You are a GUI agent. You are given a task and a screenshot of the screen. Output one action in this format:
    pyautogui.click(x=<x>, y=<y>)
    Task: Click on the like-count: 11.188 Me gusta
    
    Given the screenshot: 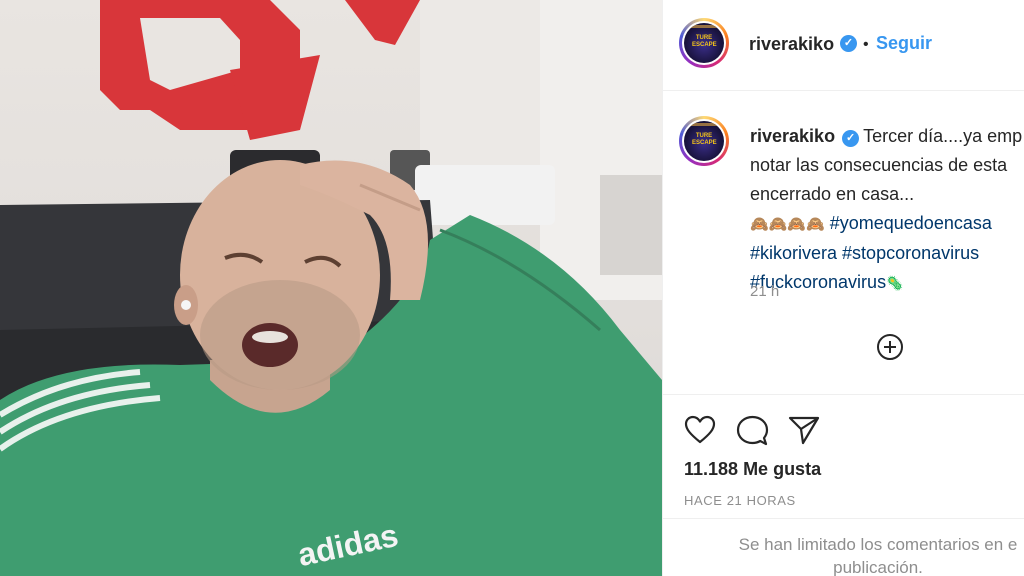 What is the action you would take?
    pyautogui.click(x=752, y=469)
    